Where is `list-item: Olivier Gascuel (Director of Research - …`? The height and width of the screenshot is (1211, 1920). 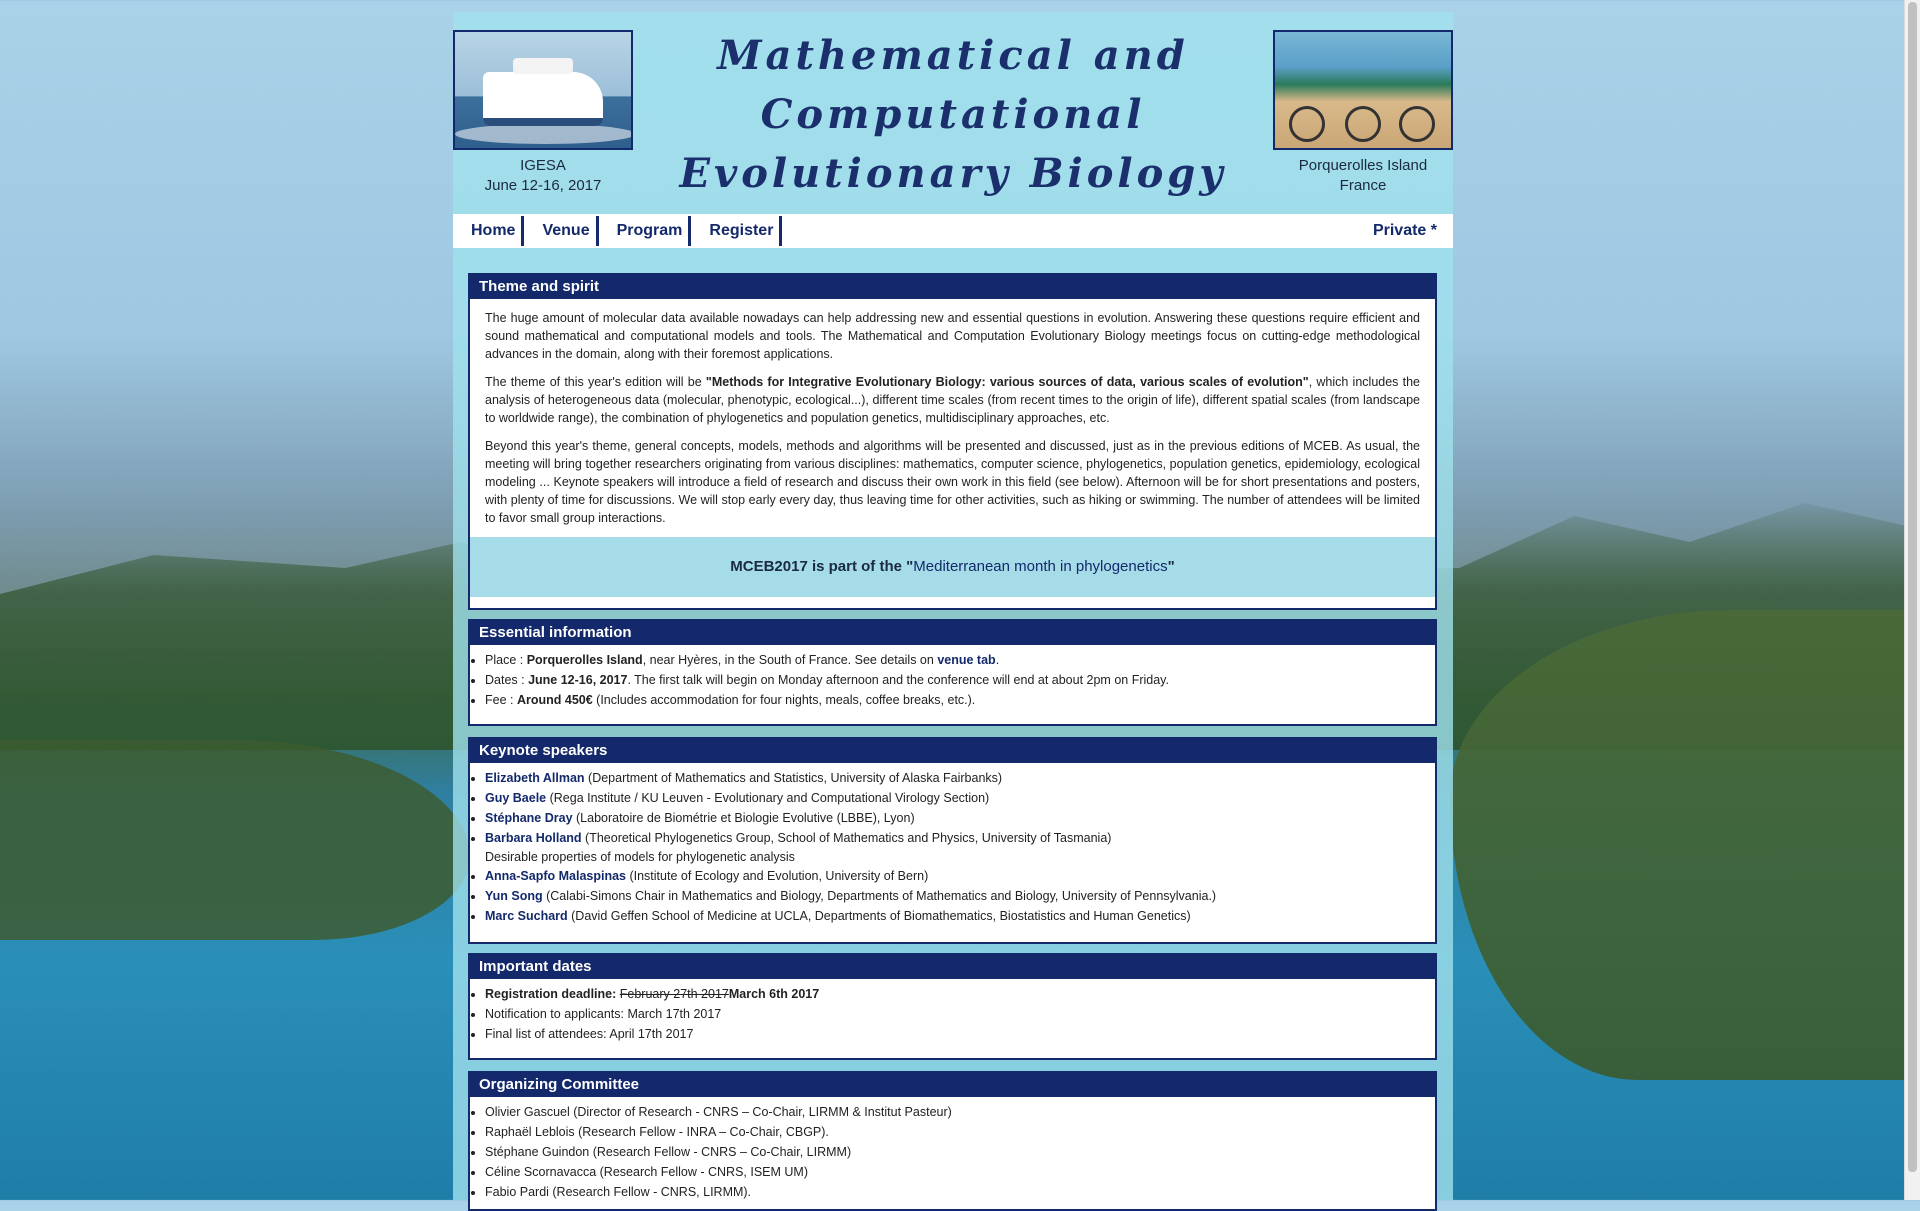
list-item: Olivier Gascuel (Director of Research - … is located at coordinates (960, 1112).